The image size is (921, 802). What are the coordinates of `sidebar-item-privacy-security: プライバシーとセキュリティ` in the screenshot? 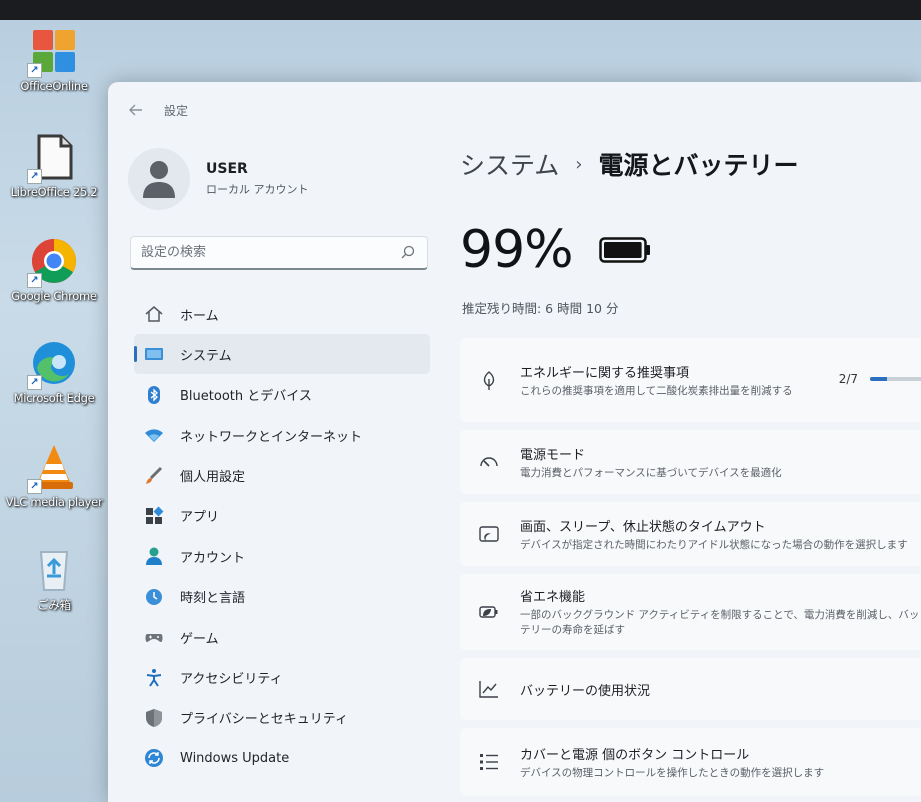 It's located at (282, 718).